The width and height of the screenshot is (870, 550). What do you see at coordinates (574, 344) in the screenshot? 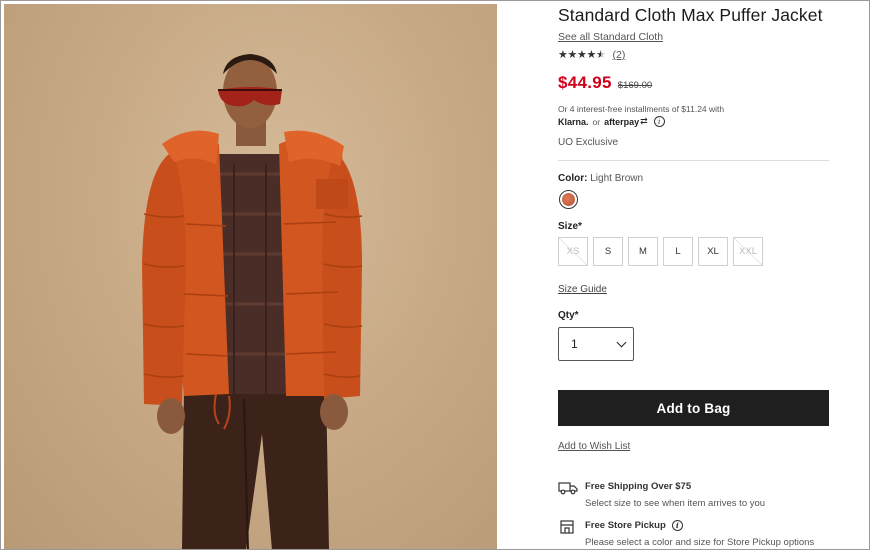
I see `quantity-value: 1` at bounding box center [574, 344].